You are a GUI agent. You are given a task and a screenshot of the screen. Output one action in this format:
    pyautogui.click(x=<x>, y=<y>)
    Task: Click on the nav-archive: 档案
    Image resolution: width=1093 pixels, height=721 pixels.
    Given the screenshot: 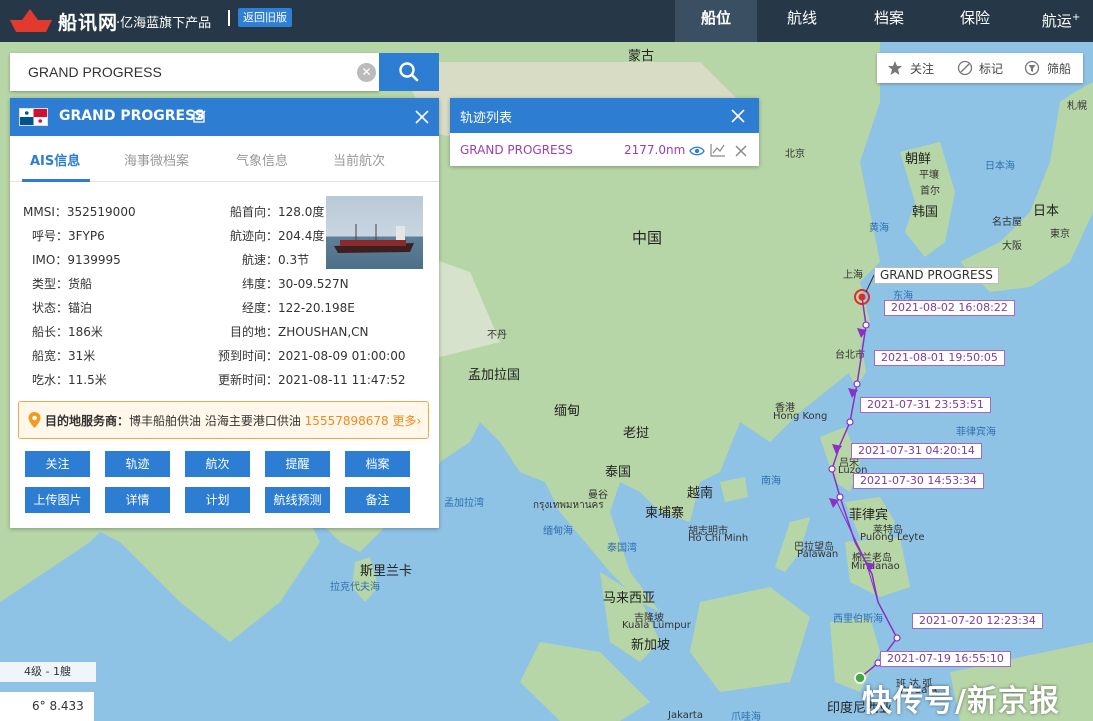 What is the action you would take?
    pyautogui.click(x=889, y=21)
    